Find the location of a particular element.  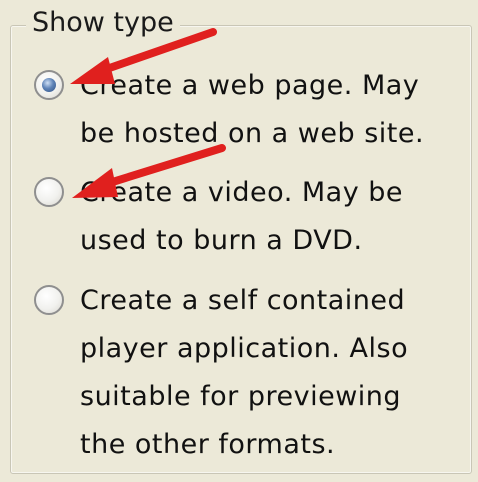

radio-button-video is located at coordinates (49, 192).